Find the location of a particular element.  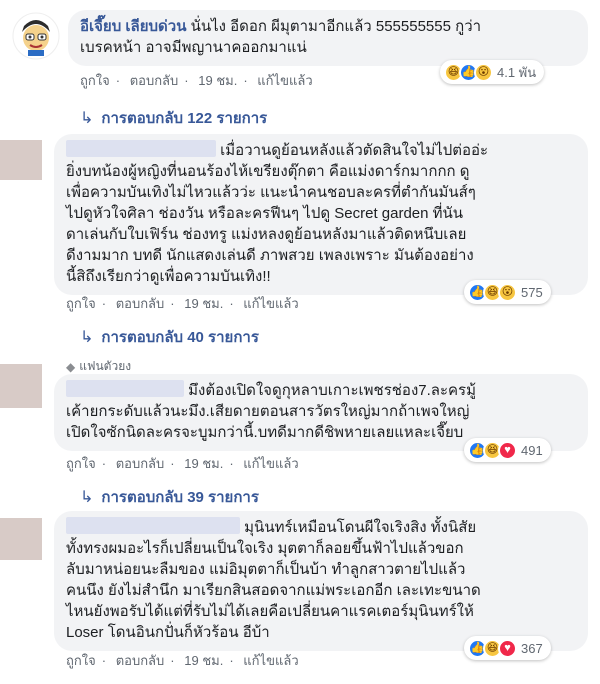

view-replies-link: ↳ การตอบกลับ 39 รายการ is located at coordinates (169, 497).